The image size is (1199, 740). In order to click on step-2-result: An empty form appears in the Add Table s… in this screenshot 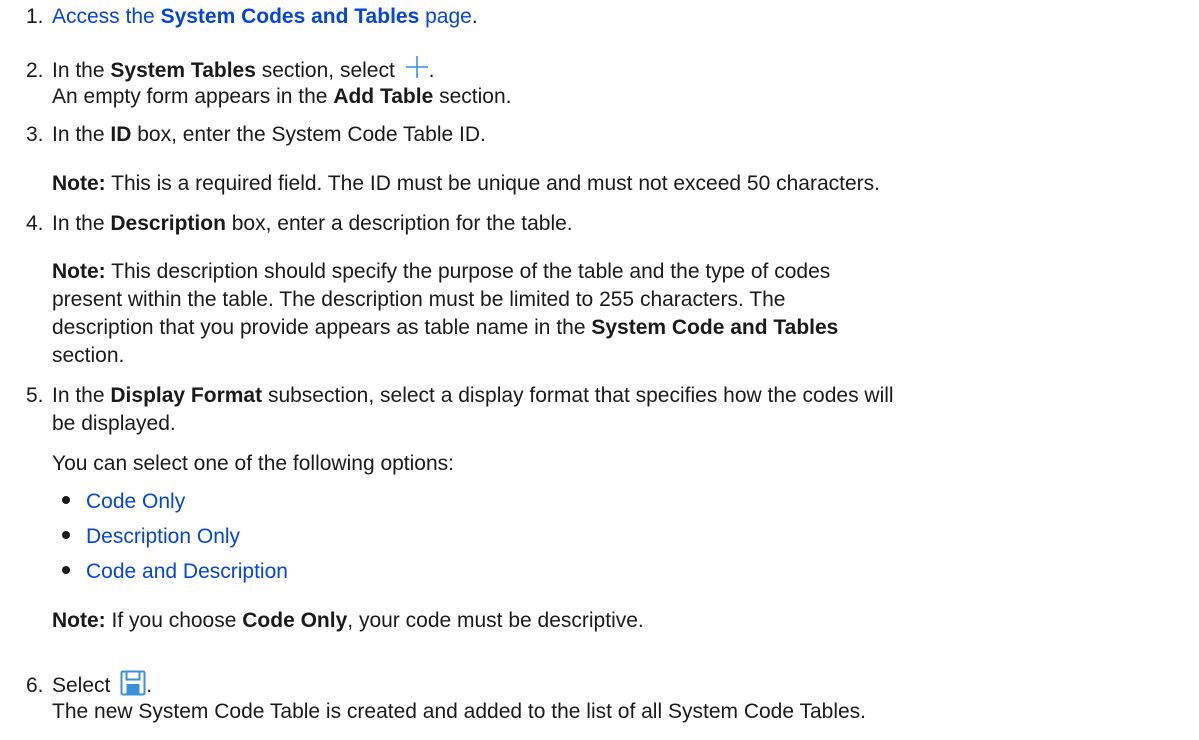, I will do `click(282, 96)`.